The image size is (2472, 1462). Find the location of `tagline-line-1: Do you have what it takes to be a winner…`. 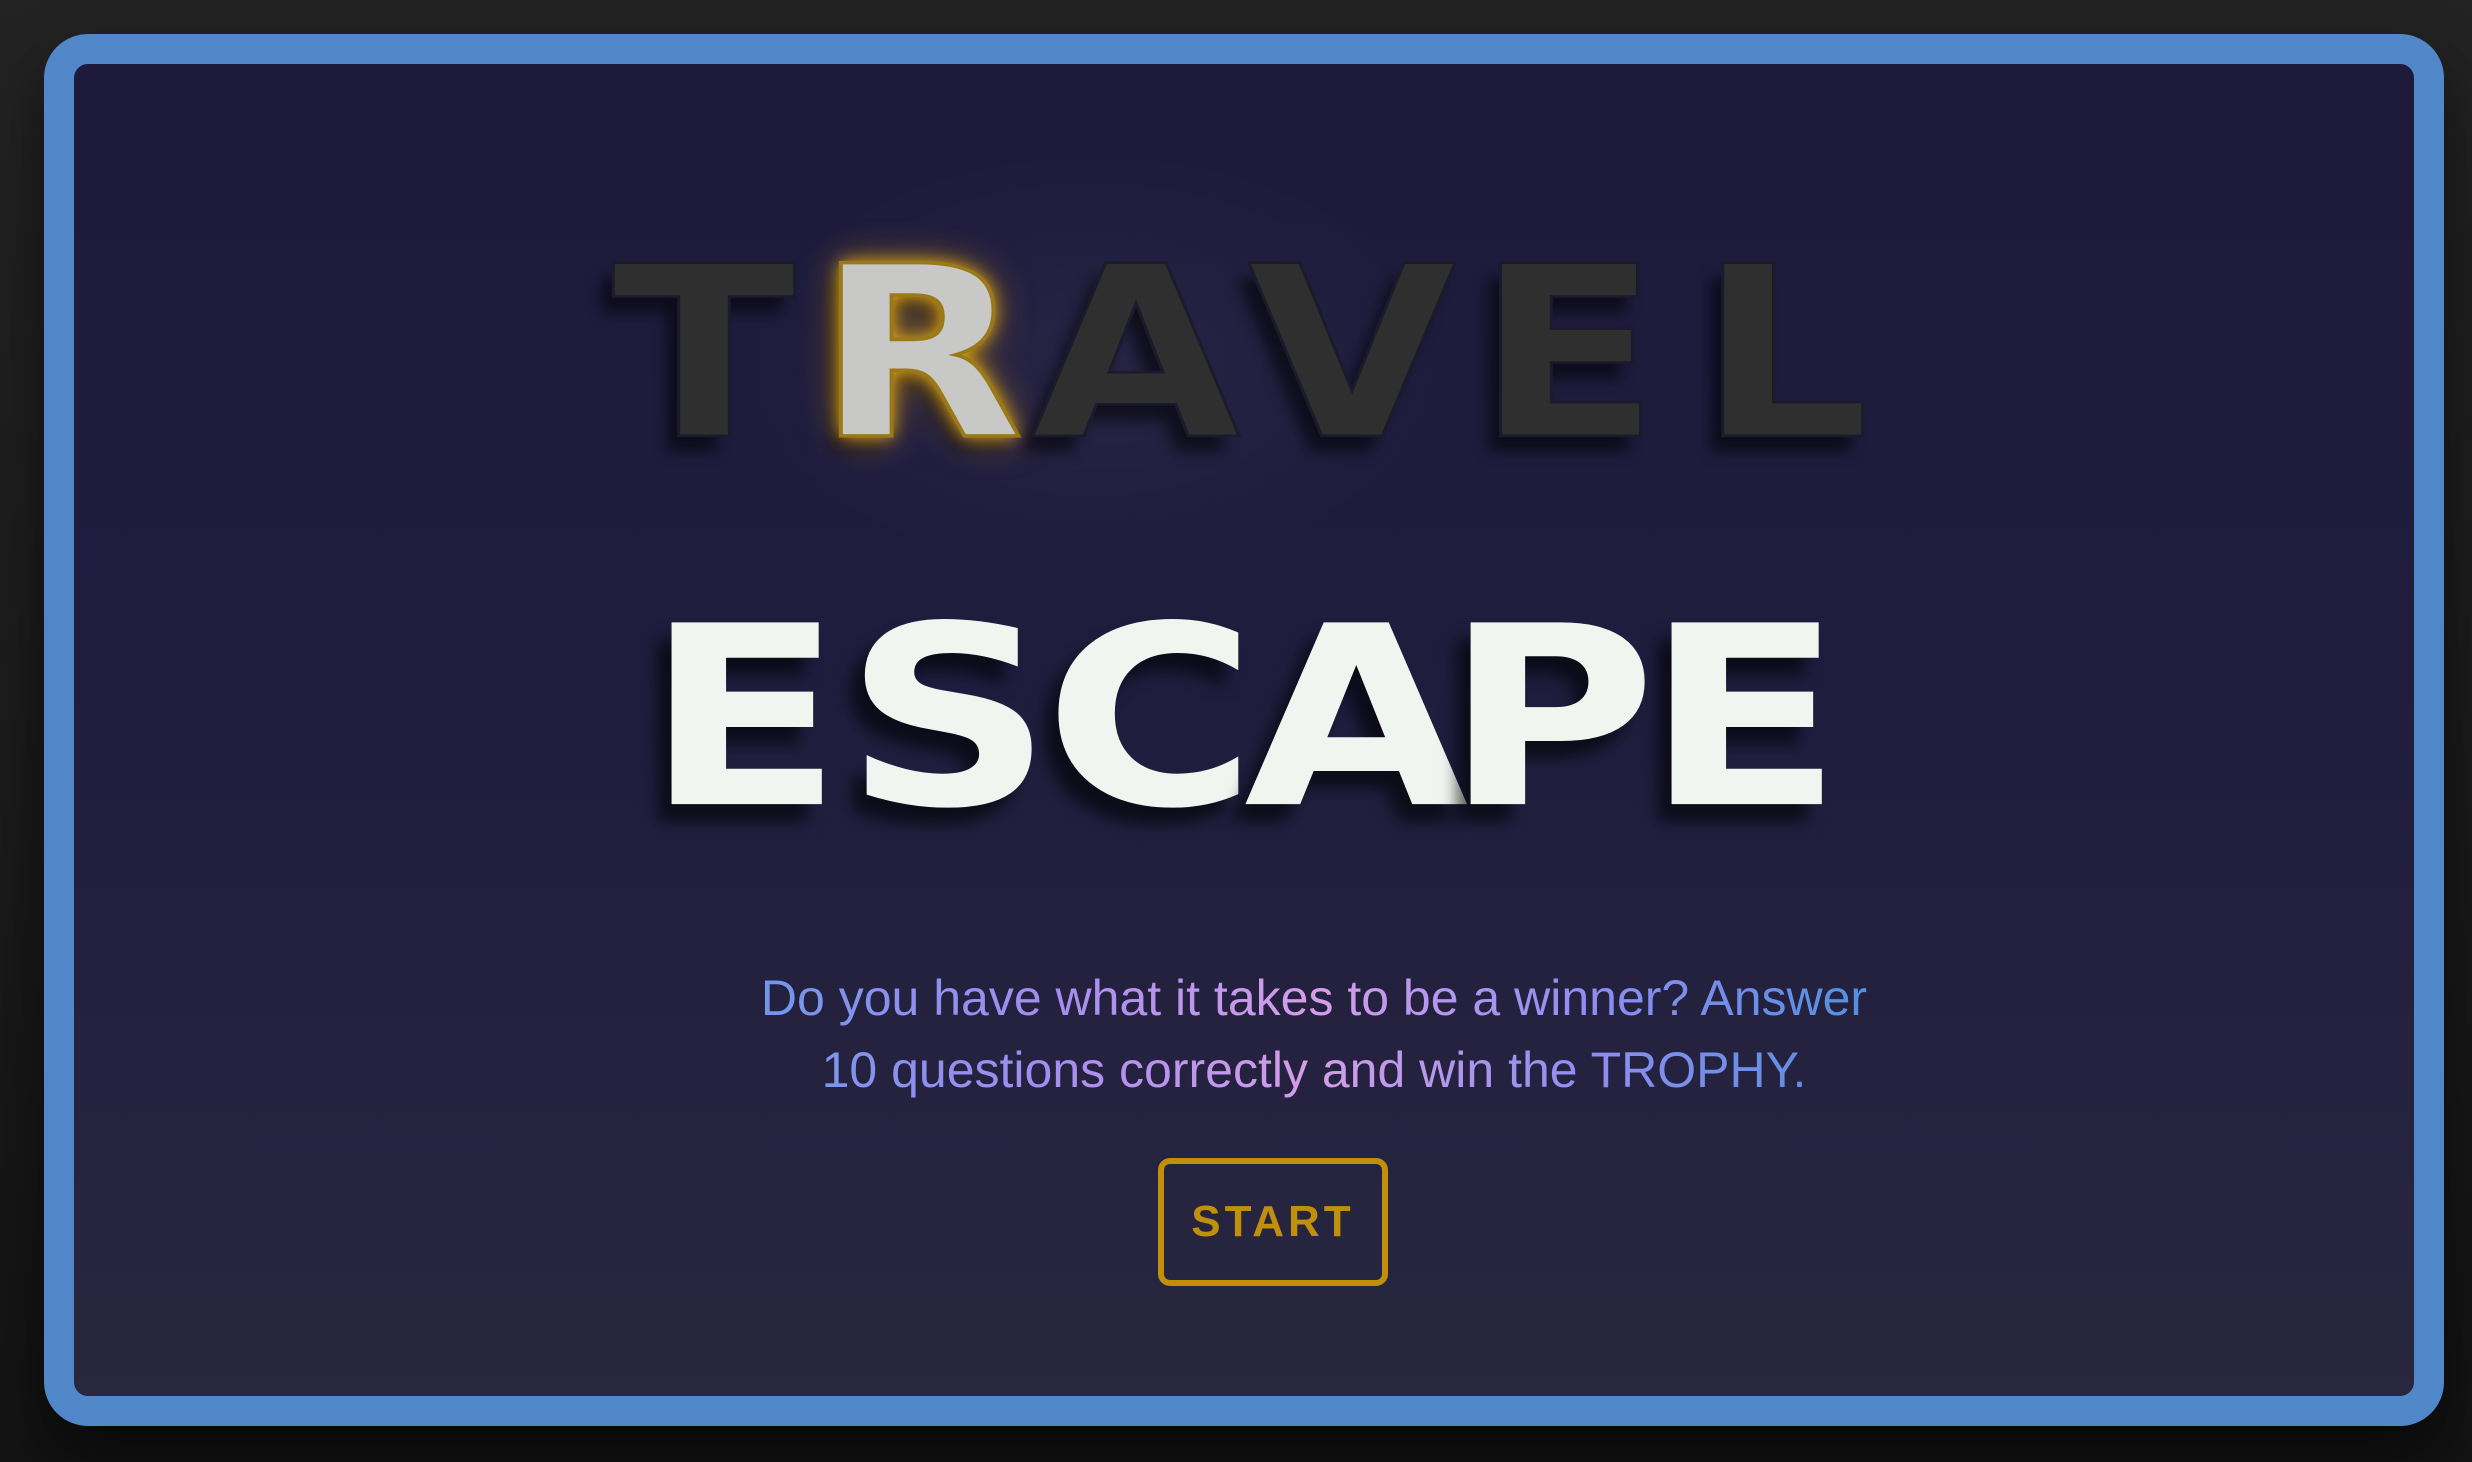

tagline-line-1: Do you have what it takes to be a winner… is located at coordinates (1314, 998).